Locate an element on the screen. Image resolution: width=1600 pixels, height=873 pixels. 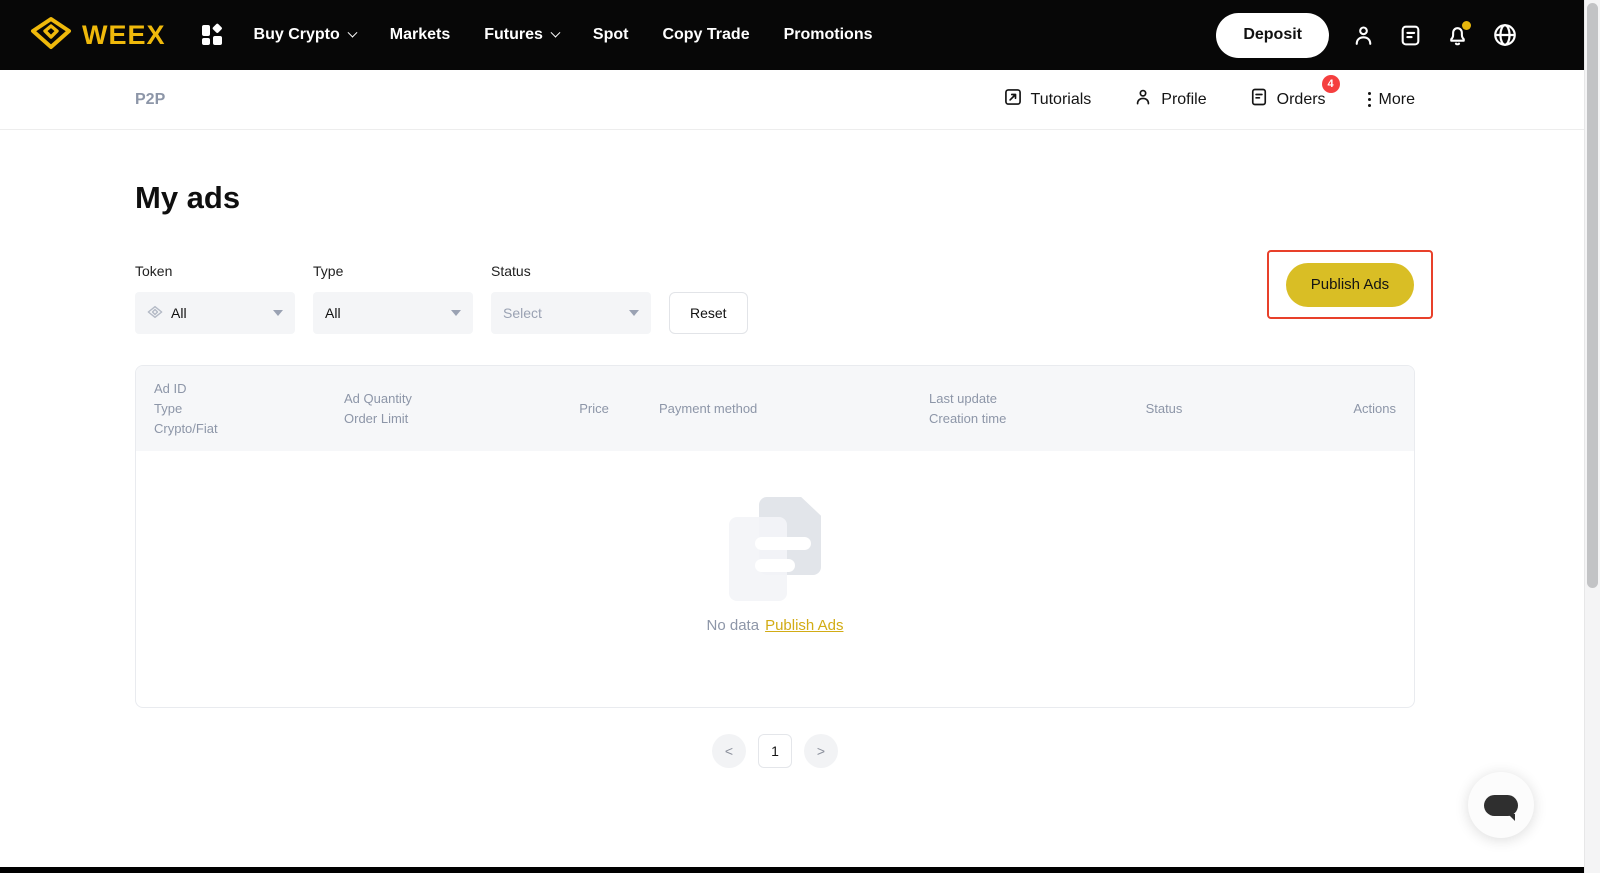
publish-ads-button: Publish Ads is located at coordinates (1350, 284).